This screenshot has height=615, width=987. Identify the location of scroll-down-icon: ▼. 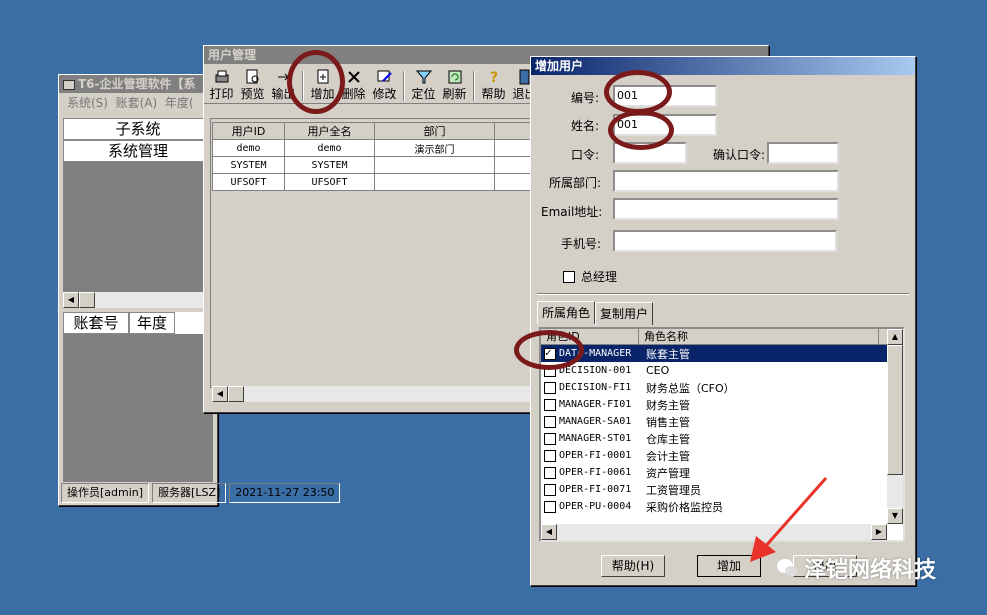
(895, 516).